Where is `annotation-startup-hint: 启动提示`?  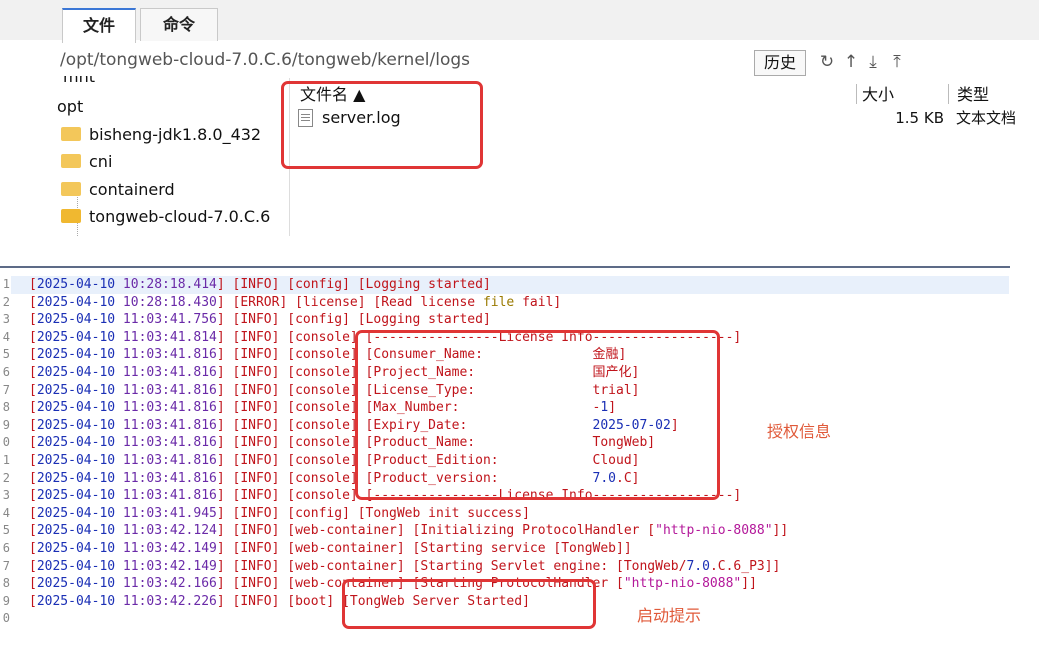 annotation-startup-hint: 启动提示 is located at coordinates (669, 615).